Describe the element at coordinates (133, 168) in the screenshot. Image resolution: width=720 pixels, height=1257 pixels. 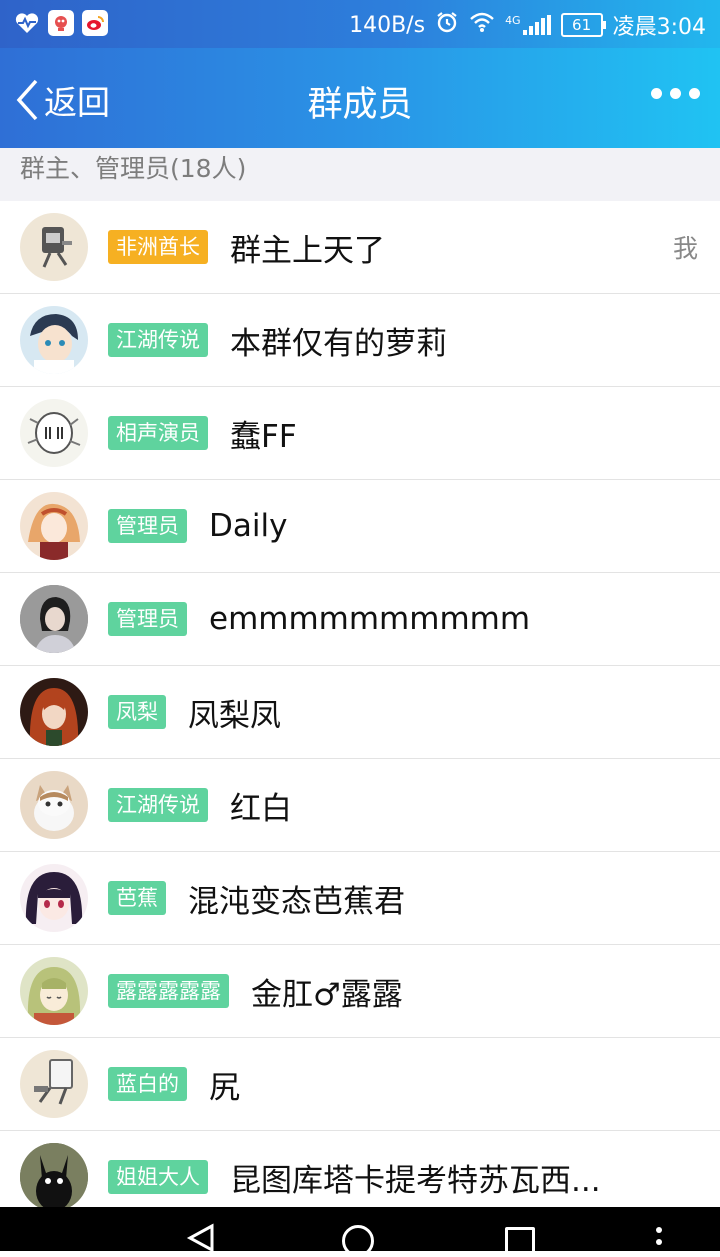
I see `section-label: 群主、管理员(18人)` at that location.